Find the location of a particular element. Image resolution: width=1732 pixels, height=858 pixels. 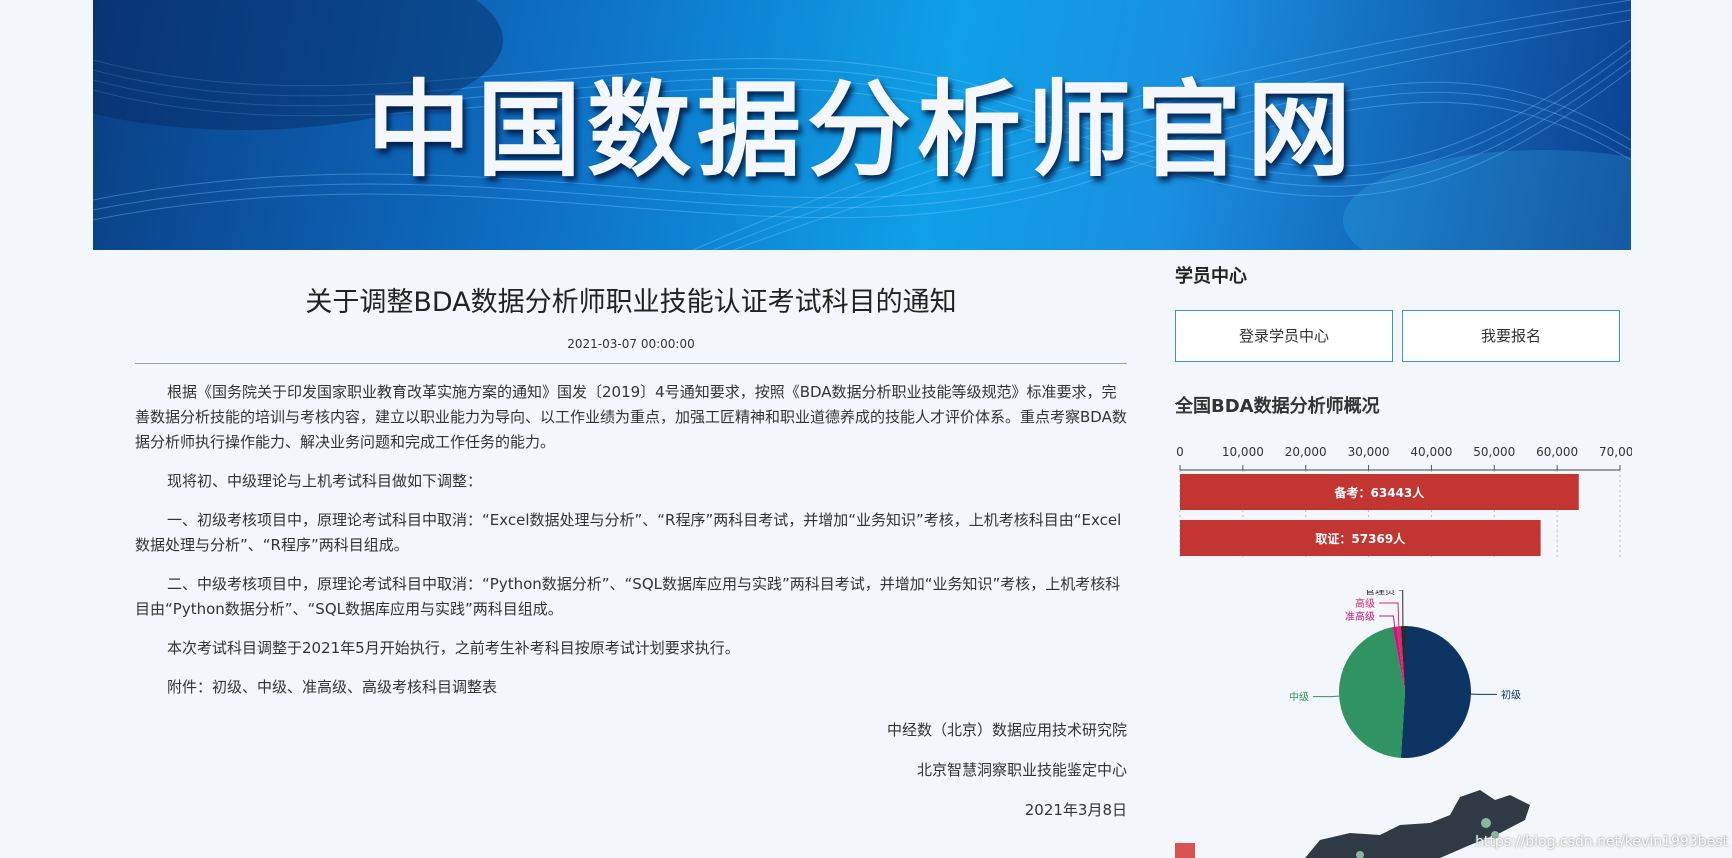

article-paragraph: 现将初、中级理论与上机考试科目做如下调整： is located at coordinates (325, 481).